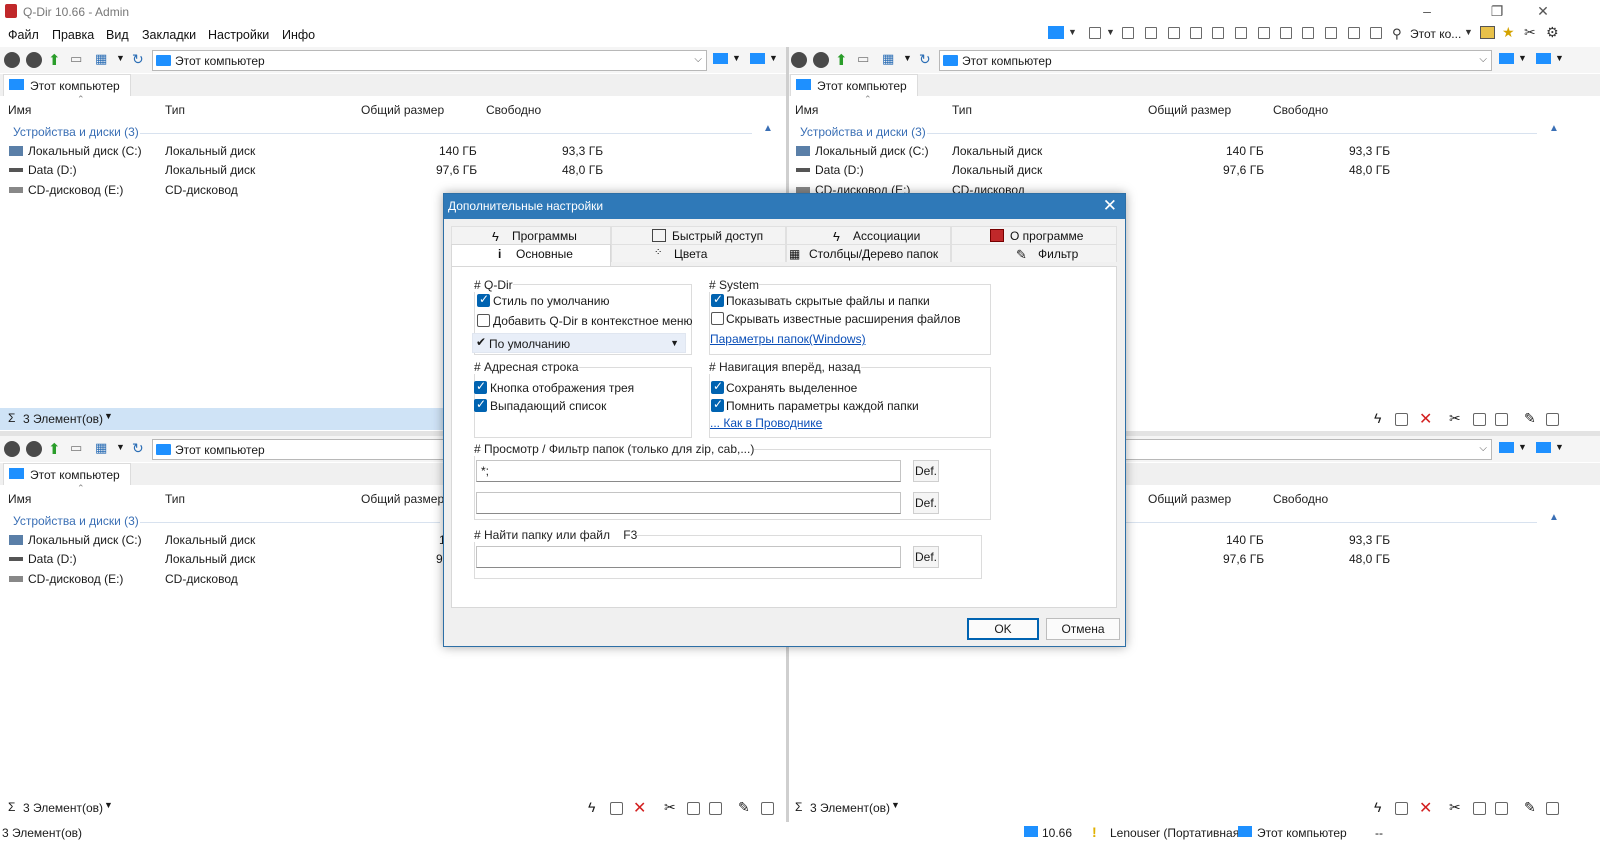 Image resolution: width=1600 pixels, height=860 pixels. What do you see at coordinates (1095, 33) in the screenshot?
I see `layout-grid-icon` at bounding box center [1095, 33].